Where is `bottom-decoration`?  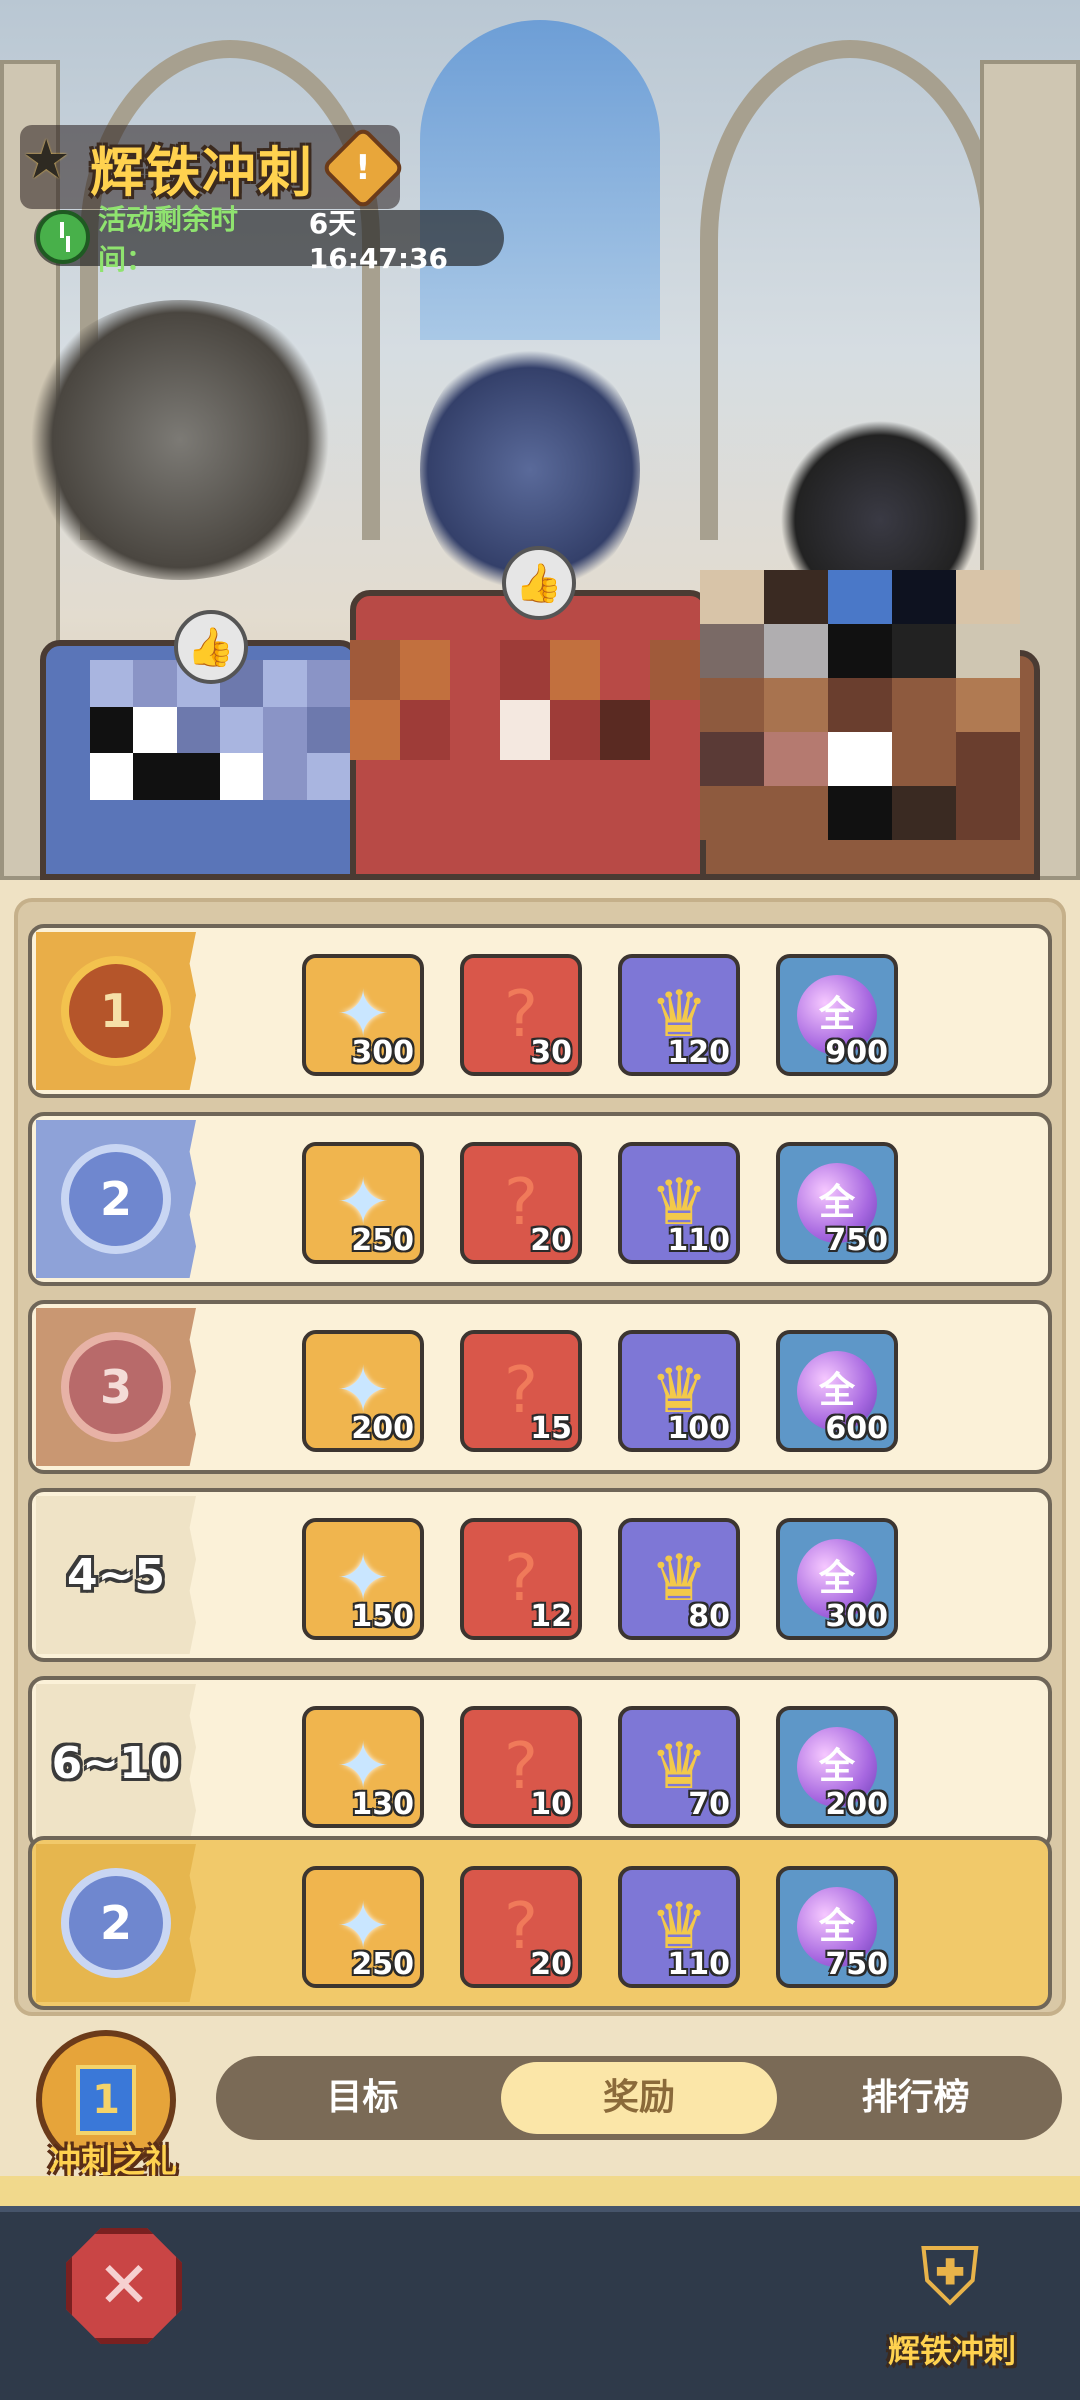 bottom-decoration is located at coordinates (540, 2191).